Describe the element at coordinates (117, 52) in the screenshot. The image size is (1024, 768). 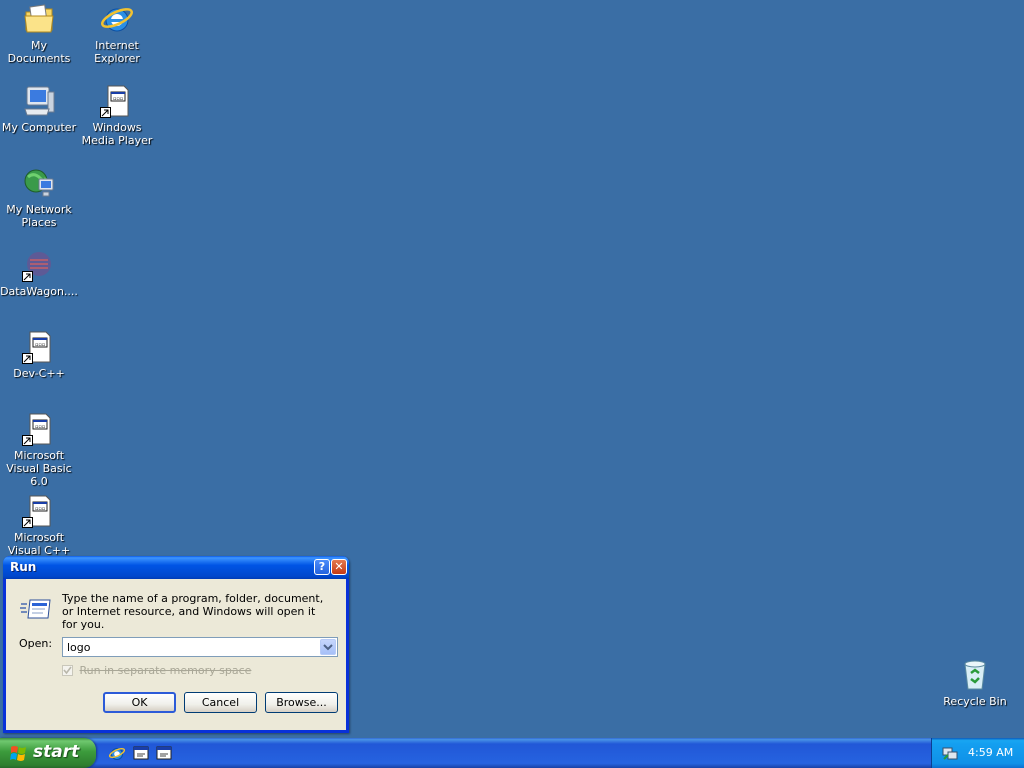
I see `desktop-icon-label: Internet Explorer` at that location.